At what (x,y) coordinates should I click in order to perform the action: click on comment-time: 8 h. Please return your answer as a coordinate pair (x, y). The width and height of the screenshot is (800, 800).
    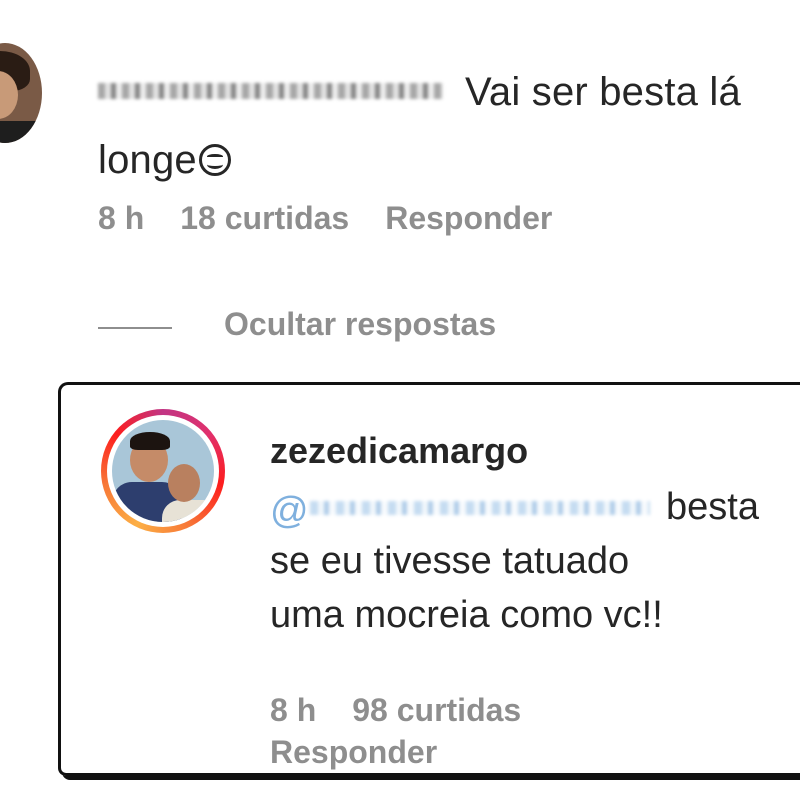
    Looking at the image, I should click on (121, 218).